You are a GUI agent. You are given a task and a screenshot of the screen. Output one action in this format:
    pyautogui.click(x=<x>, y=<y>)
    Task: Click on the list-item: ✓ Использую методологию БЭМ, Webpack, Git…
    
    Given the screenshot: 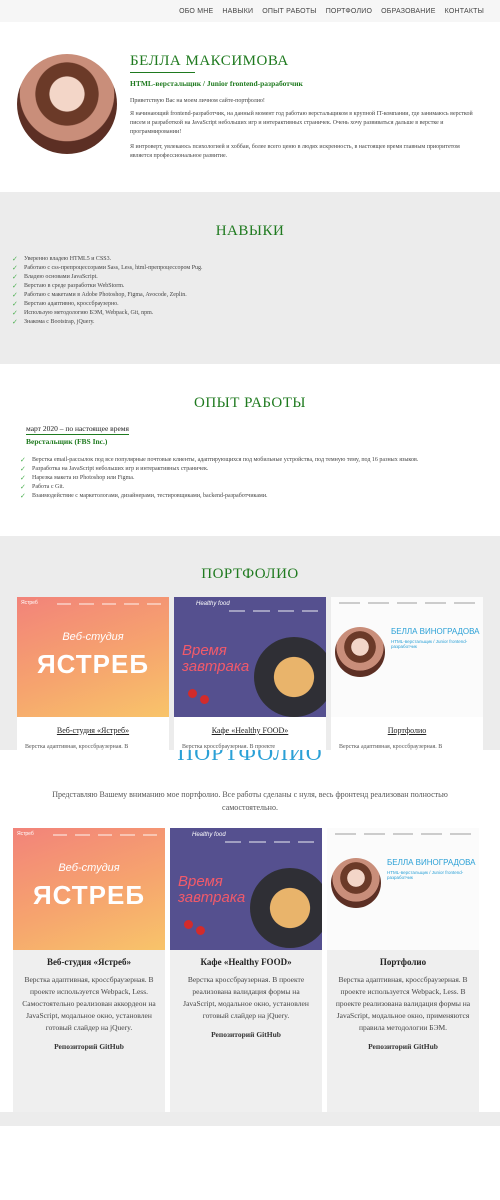 What is the action you would take?
    pyautogui.click(x=107, y=312)
    